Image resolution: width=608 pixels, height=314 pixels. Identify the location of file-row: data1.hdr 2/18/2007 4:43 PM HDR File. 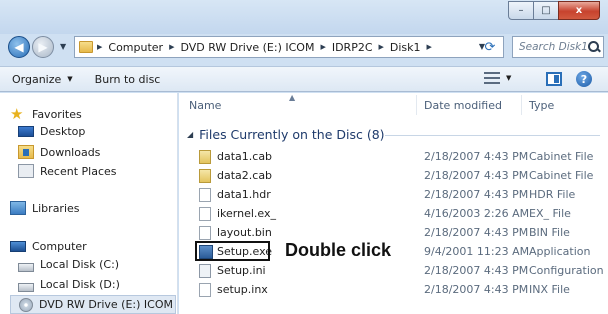
(393, 195).